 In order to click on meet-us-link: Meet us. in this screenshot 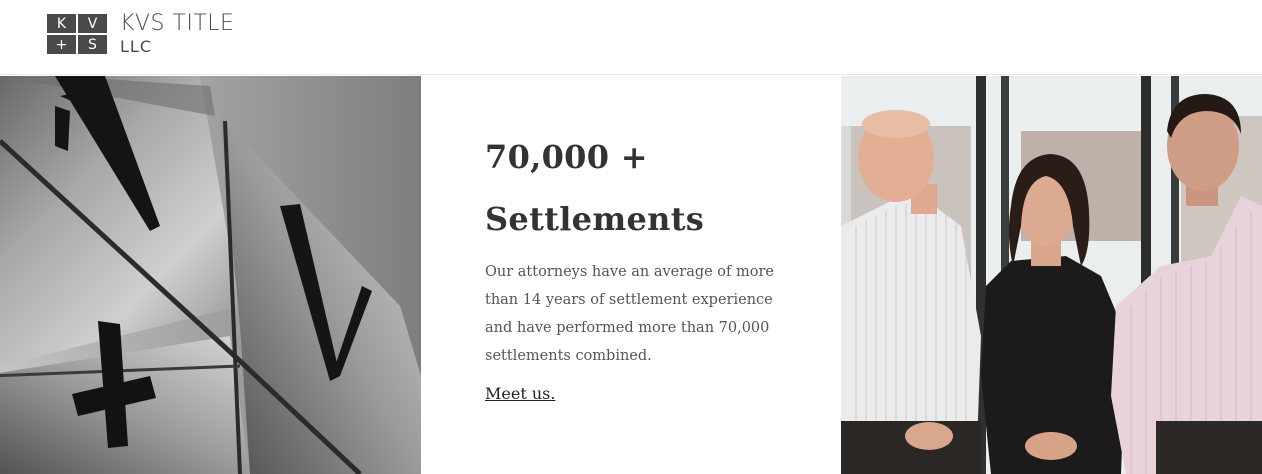, I will do `click(520, 393)`.